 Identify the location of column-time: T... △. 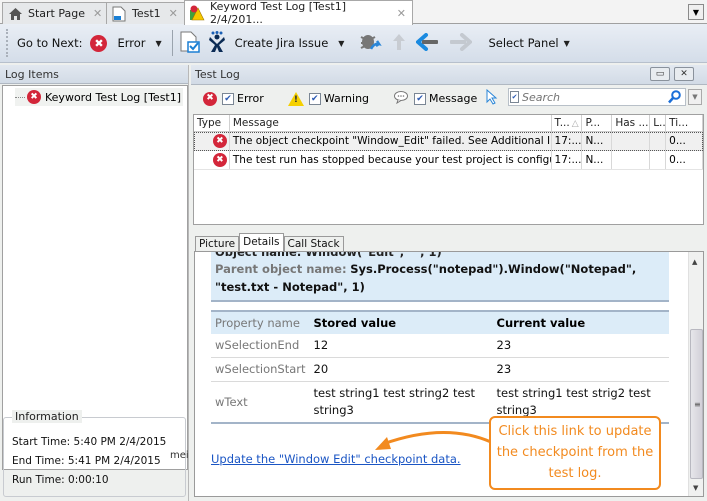
(567, 123).